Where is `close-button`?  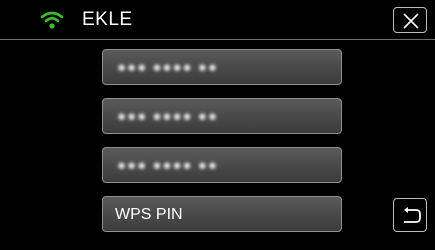
close-button is located at coordinates (410, 20).